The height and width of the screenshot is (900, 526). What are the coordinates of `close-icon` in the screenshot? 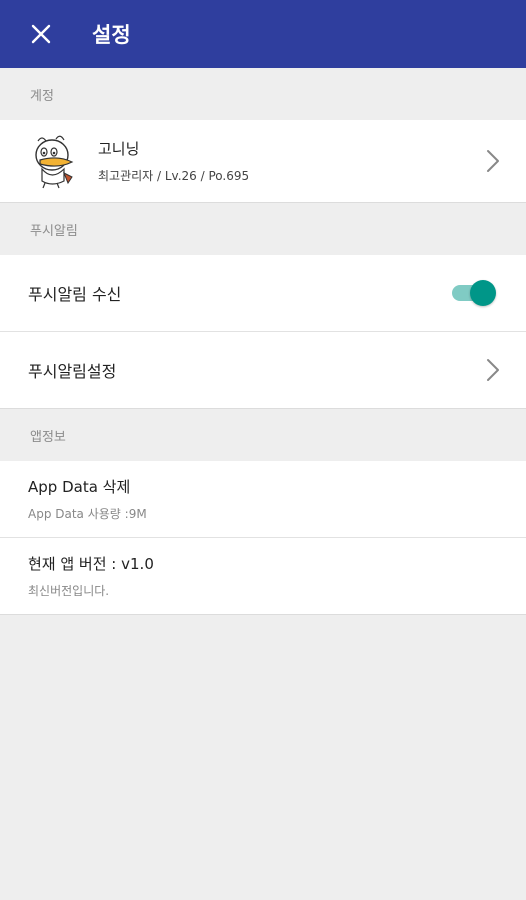 It's located at (41, 34).